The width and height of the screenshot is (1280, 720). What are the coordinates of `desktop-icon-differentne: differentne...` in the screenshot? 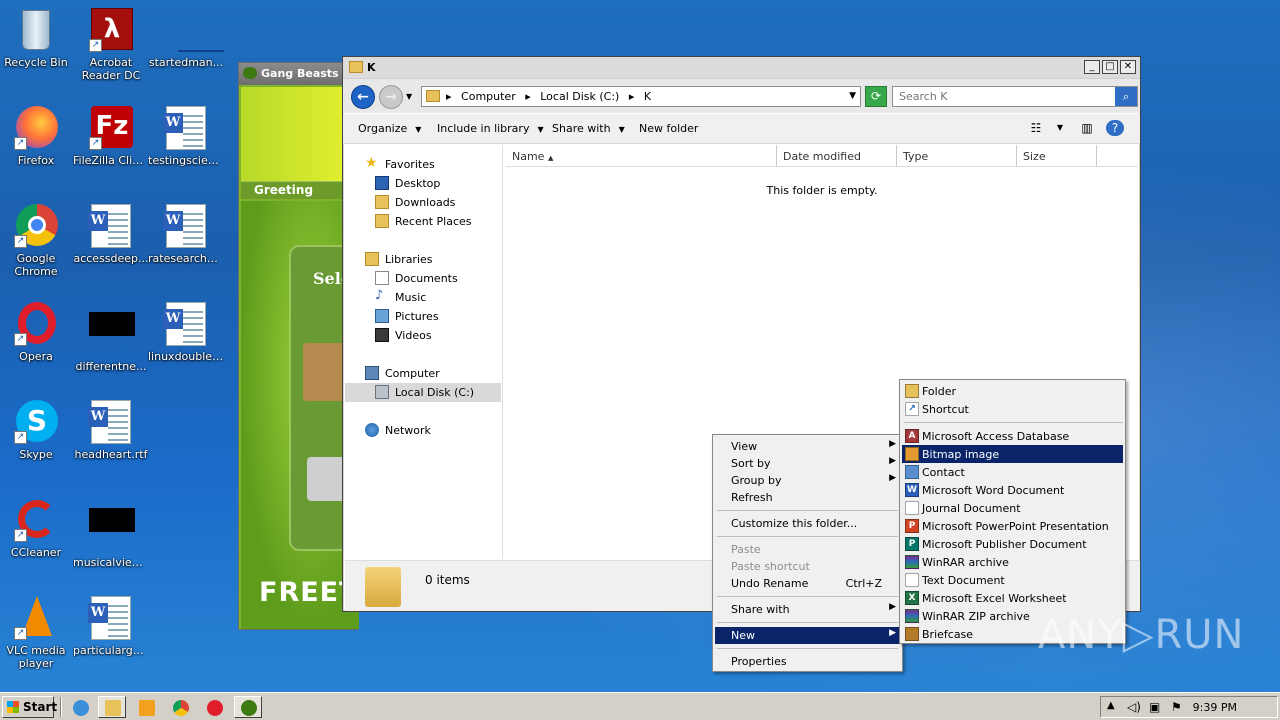 It's located at (111, 337).